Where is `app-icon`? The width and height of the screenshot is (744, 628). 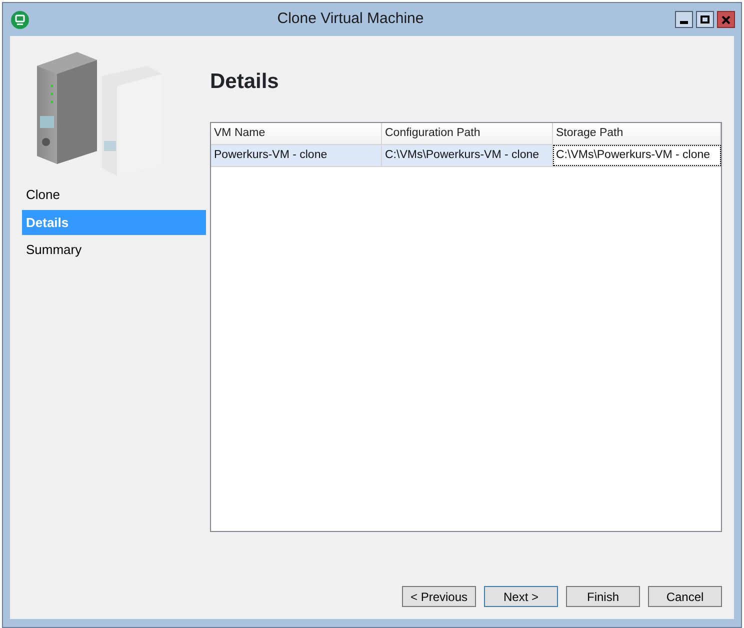 app-icon is located at coordinates (20, 19).